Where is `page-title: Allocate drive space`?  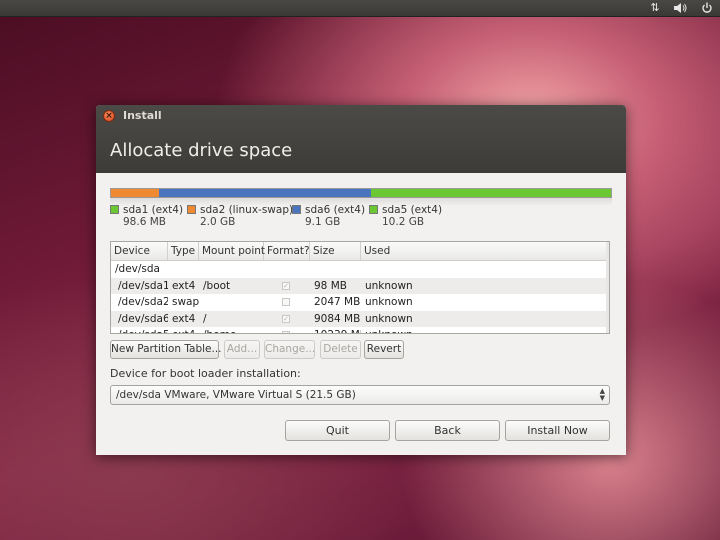
page-title: Allocate drive space is located at coordinates (201, 150).